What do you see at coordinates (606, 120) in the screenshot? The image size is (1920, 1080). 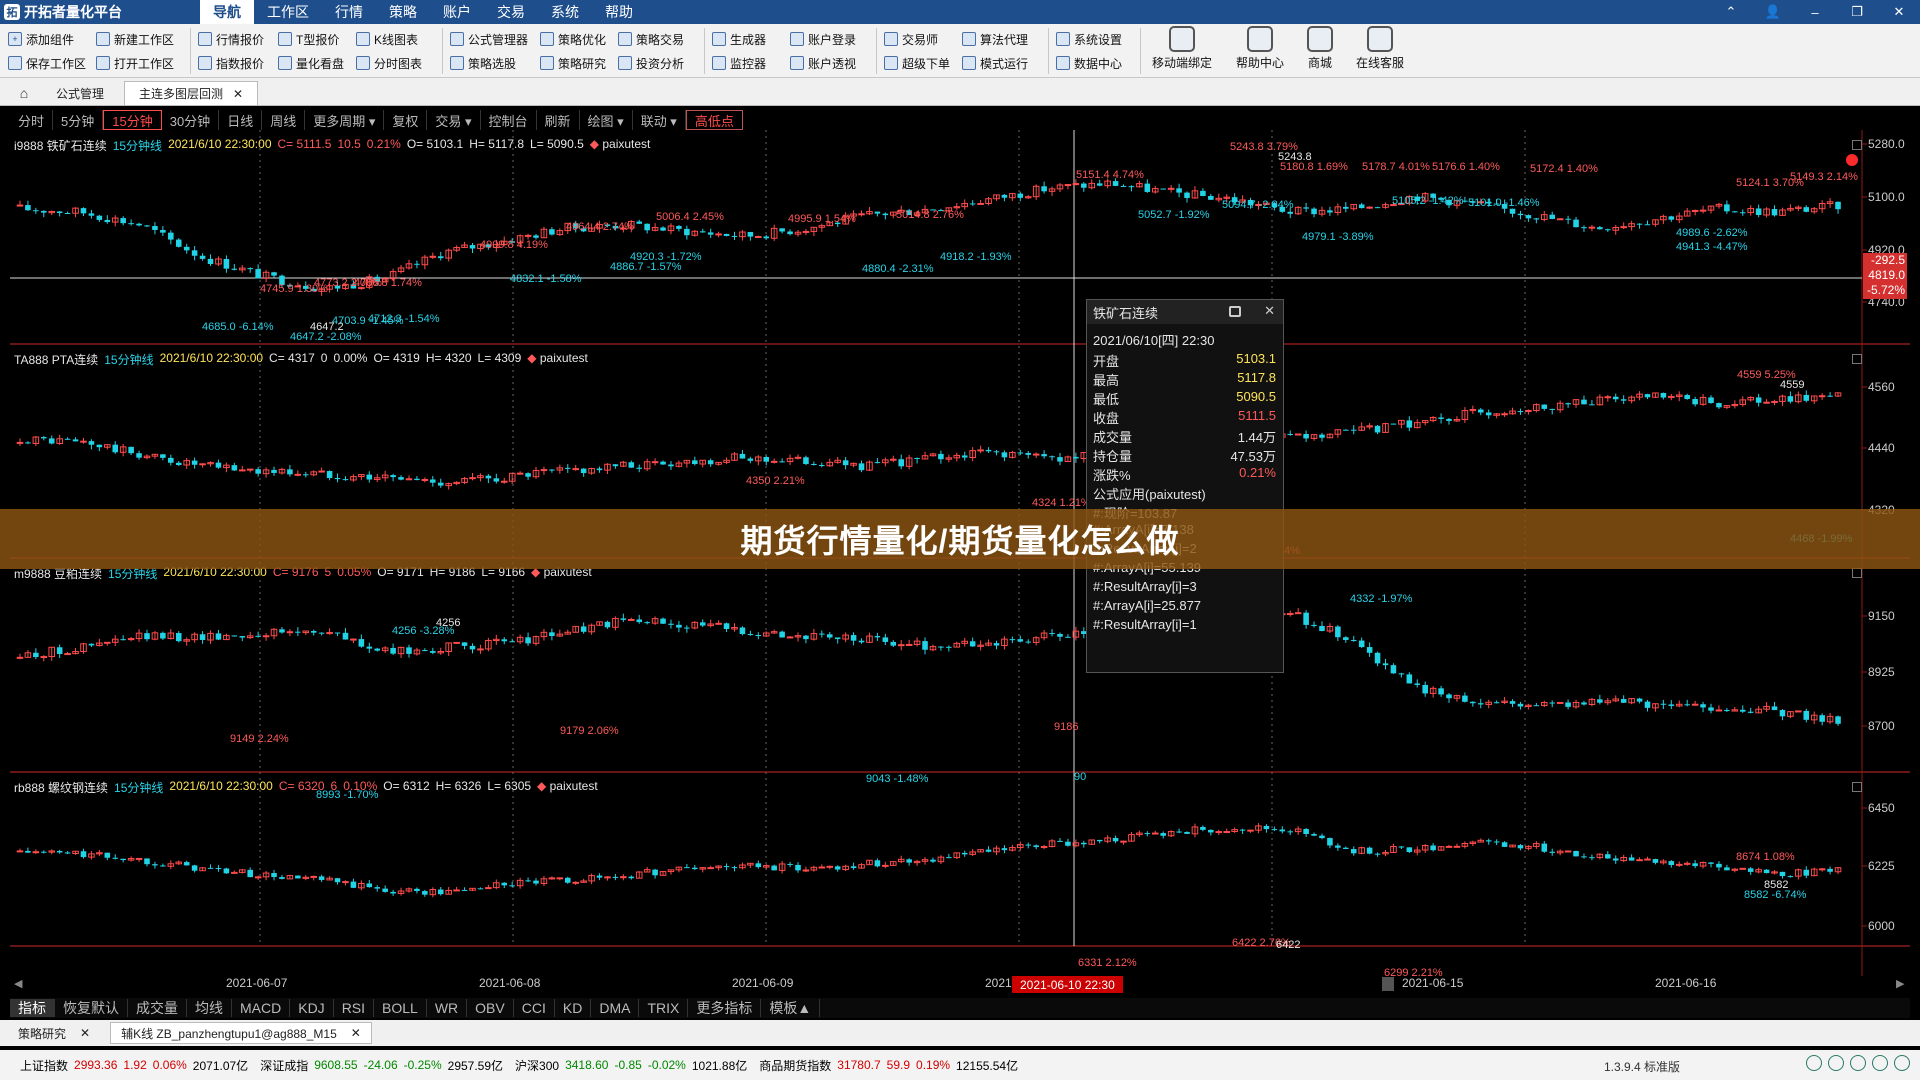 I see `draw-dropdown: 绘图 ▾` at bounding box center [606, 120].